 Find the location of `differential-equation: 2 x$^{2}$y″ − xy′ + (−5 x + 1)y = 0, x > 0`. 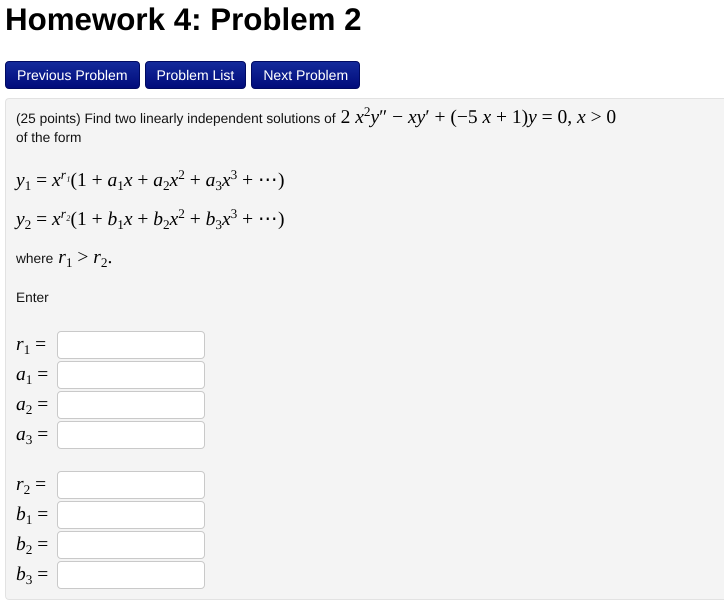

differential-equation: 2 x$^{2}$y″ − xy′ + (−5 x + 1)y = 0, x > 0 is located at coordinates (478, 118).